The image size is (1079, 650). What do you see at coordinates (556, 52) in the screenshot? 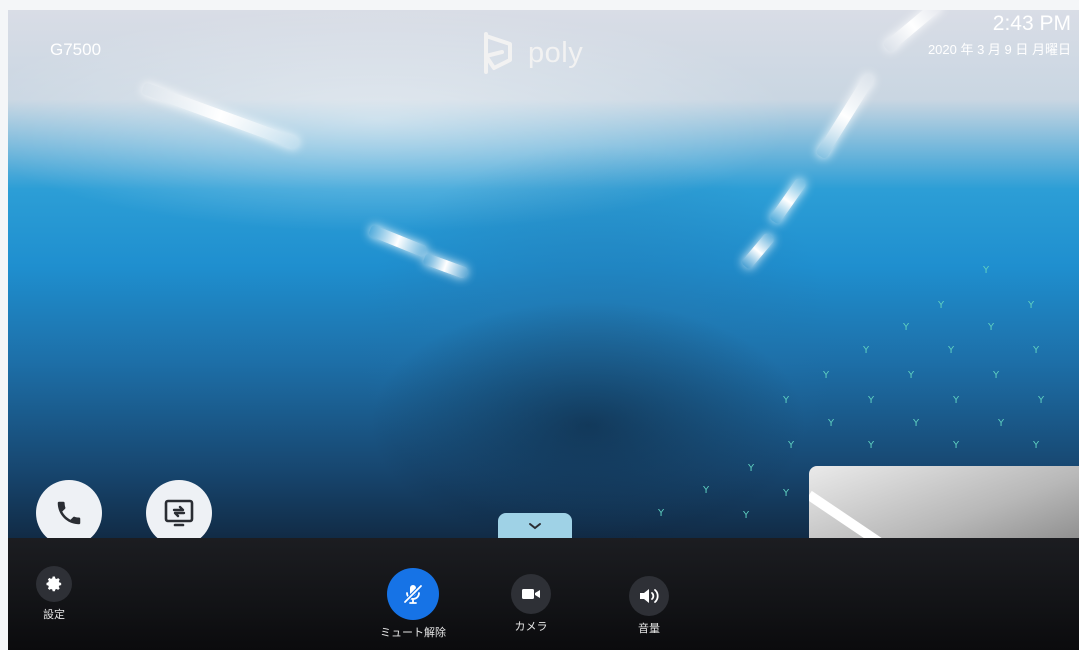
I see `logo-text: poly` at bounding box center [556, 52].